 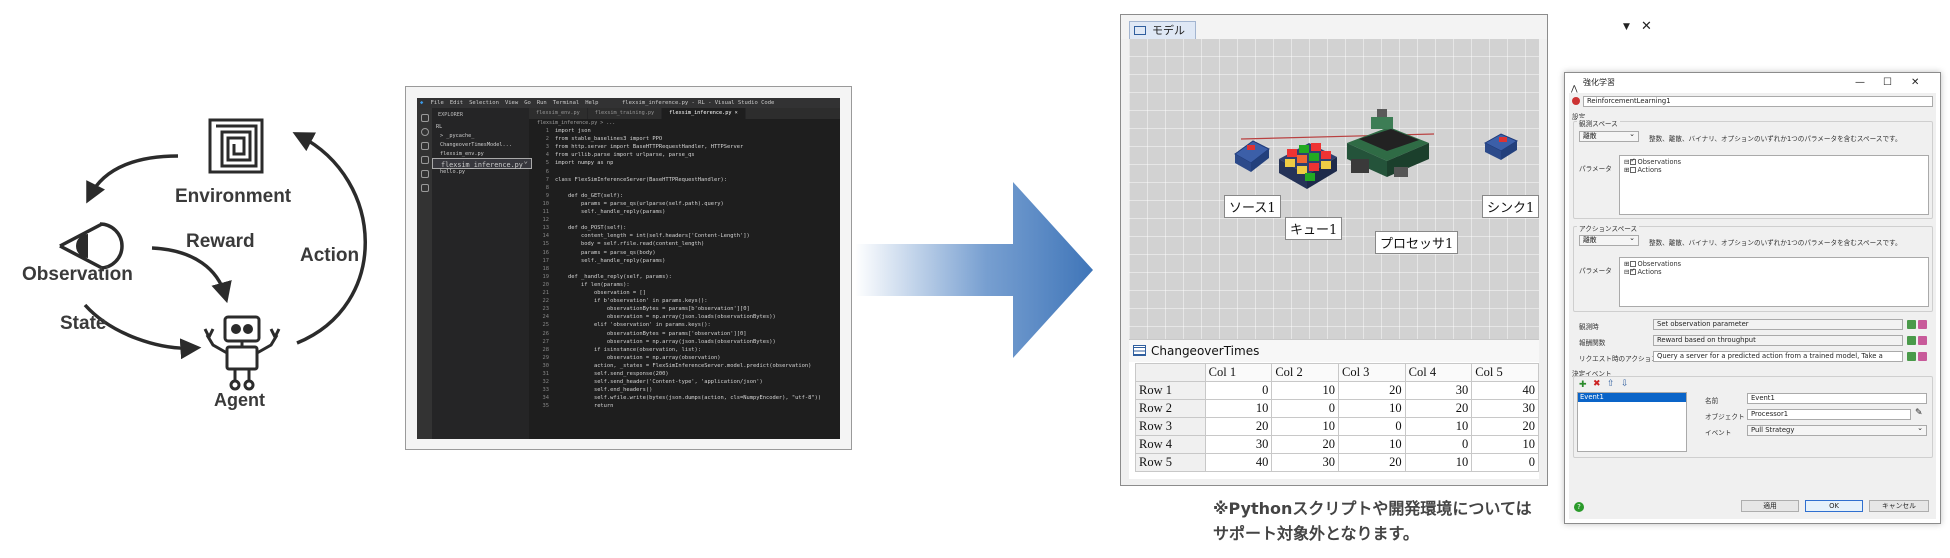 I want to click on event-name-field: Event1, so click(x=1837, y=398).